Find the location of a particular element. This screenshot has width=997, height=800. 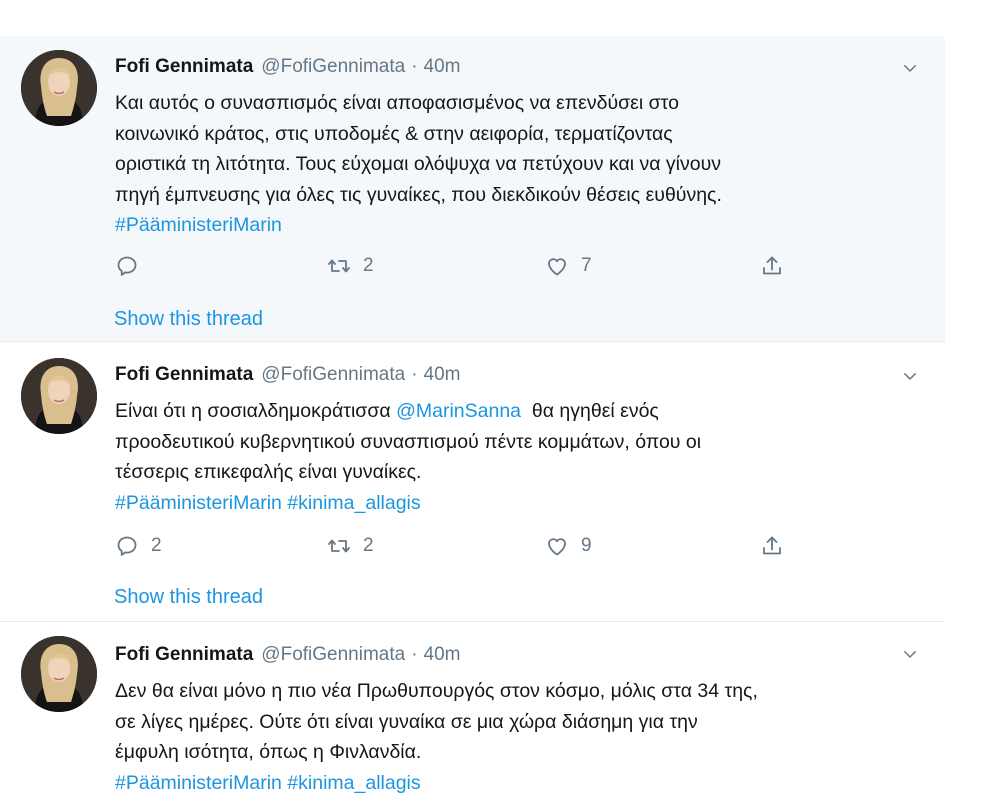

like-count: 7 is located at coordinates (586, 265).